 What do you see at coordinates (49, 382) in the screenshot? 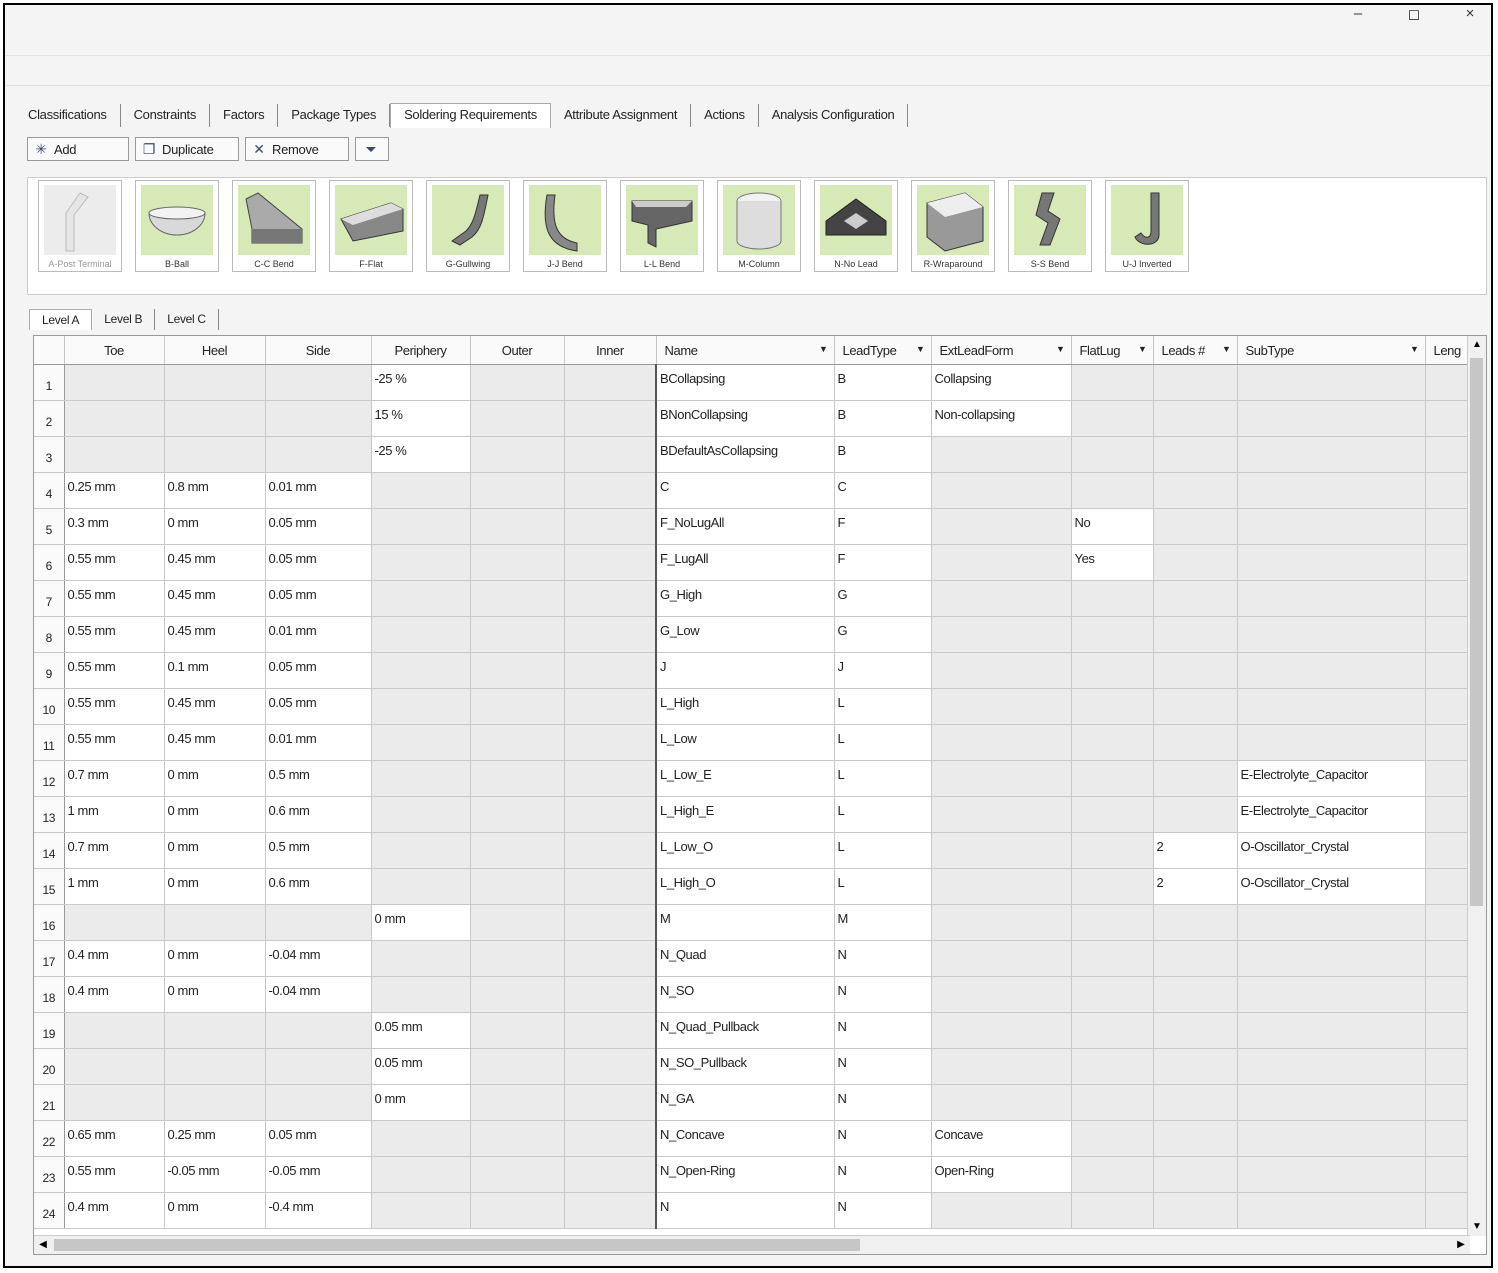
I see `row-number: 1` at bounding box center [49, 382].